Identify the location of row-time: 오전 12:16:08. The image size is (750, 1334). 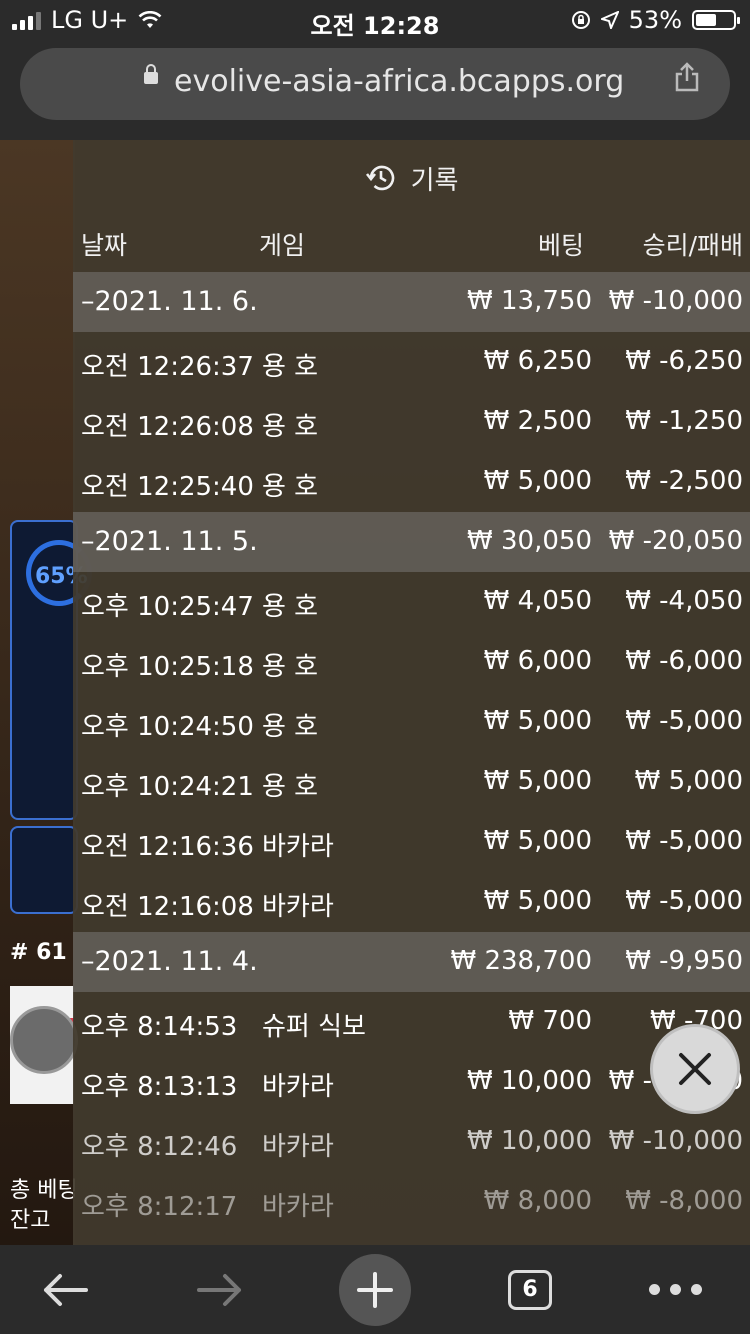
(167, 907).